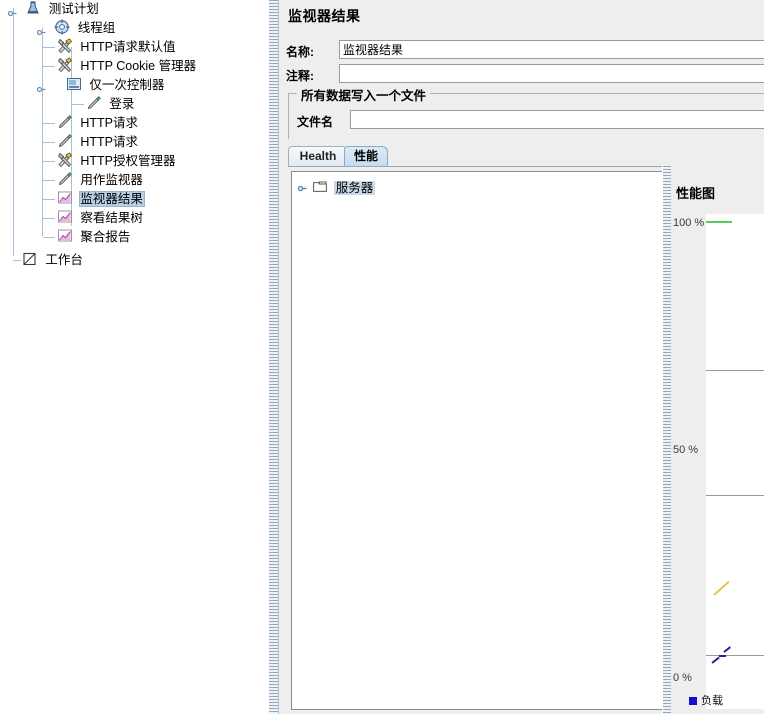 Image resolution: width=764 pixels, height=714 pixels. I want to click on series-health-line, so click(719, 222).